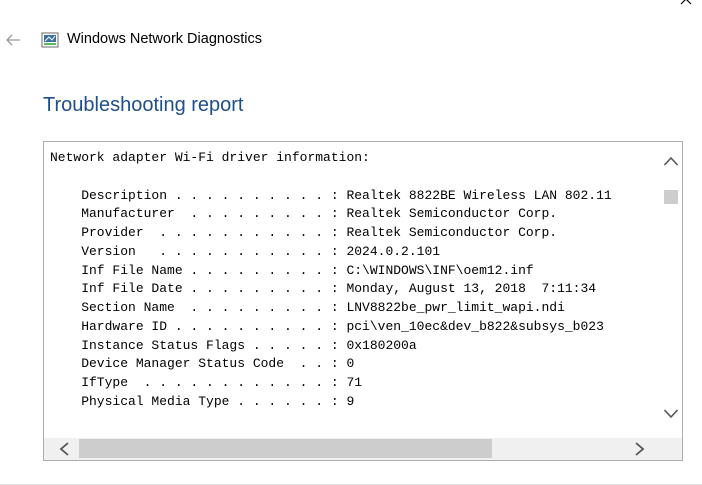 The width and height of the screenshot is (702, 485). I want to click on close-icon, so click(686, 2).